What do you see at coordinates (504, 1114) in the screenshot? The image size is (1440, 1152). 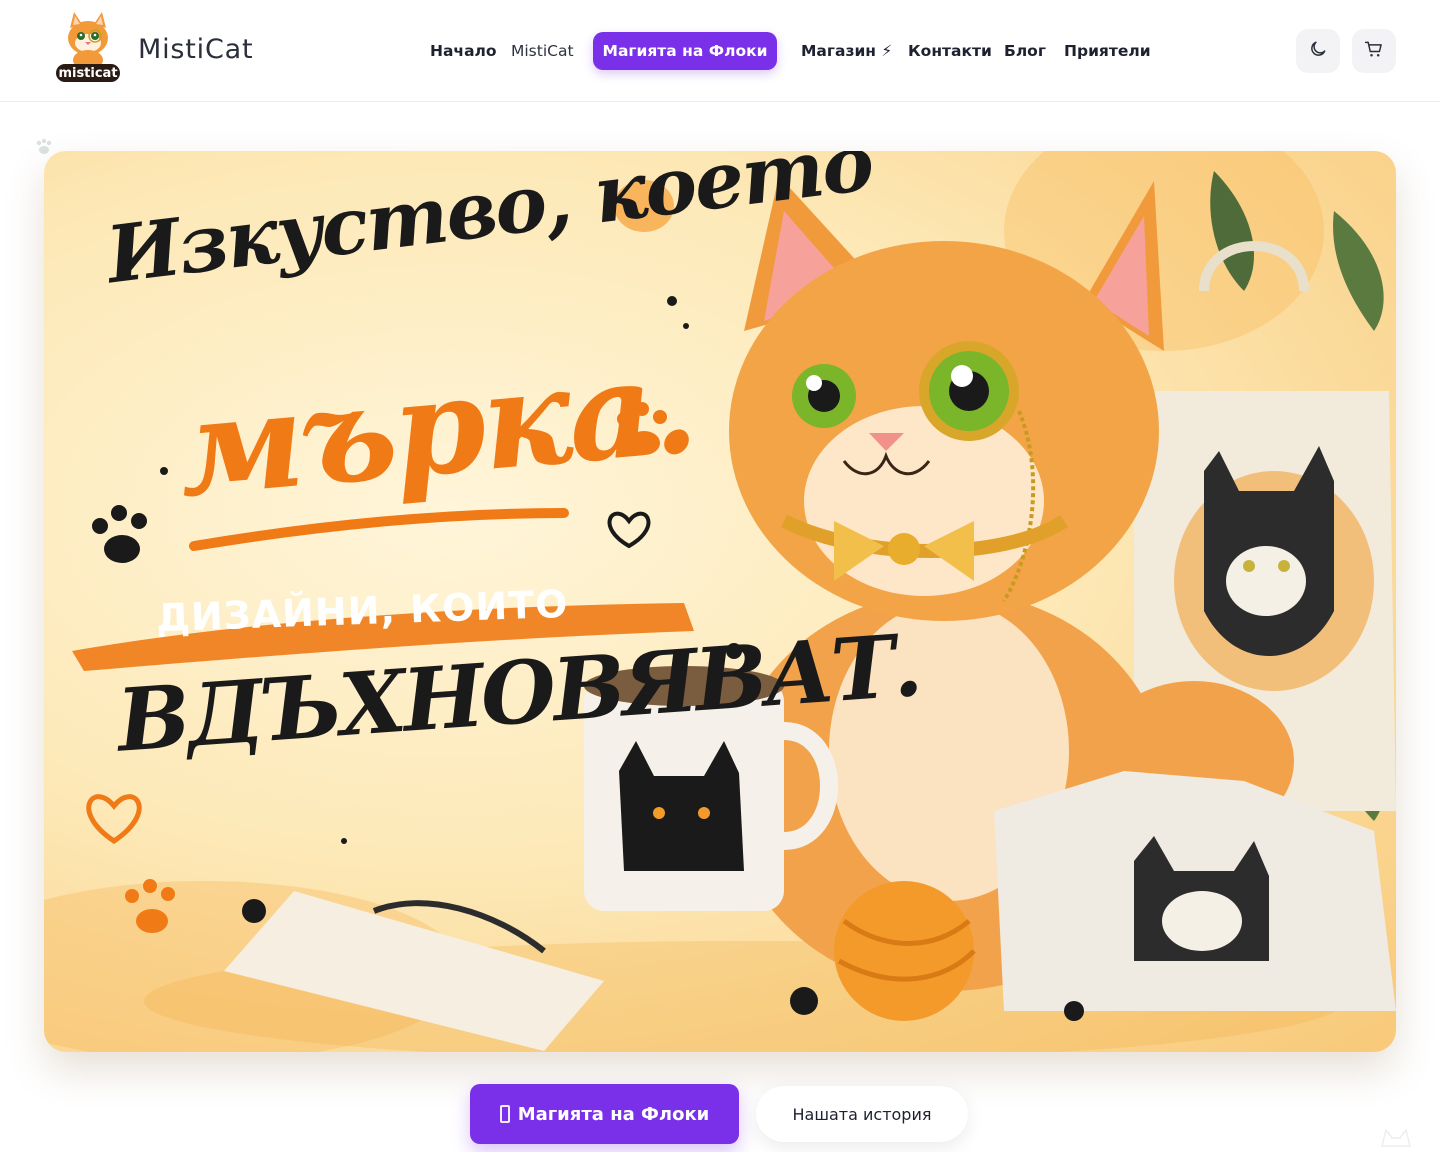 I see `magic-icon` at bounding box center [504, 1114].